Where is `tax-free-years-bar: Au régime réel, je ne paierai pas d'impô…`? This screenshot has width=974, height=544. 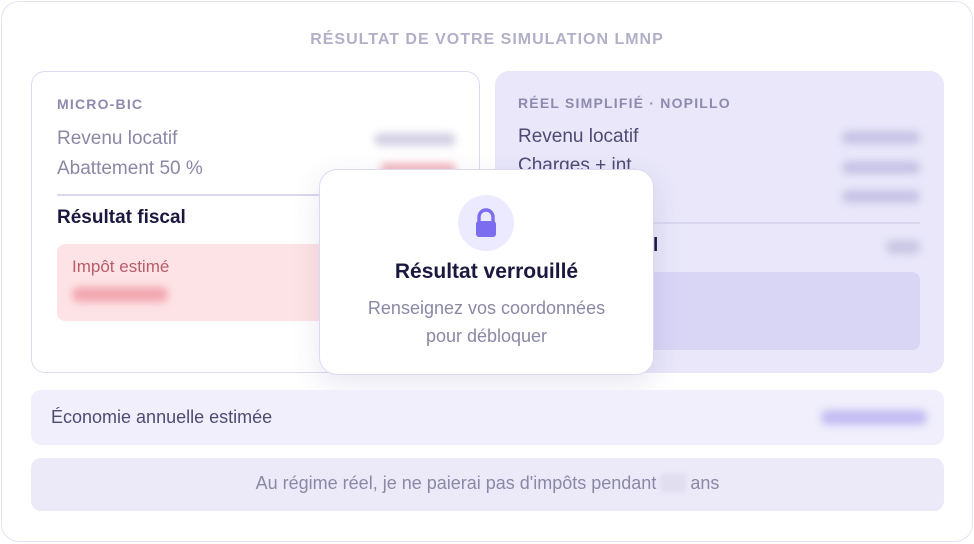
tax-free-years-bar: Au régime réel, je ne paierai pas d'impô… is located at coordinates (487, 484).